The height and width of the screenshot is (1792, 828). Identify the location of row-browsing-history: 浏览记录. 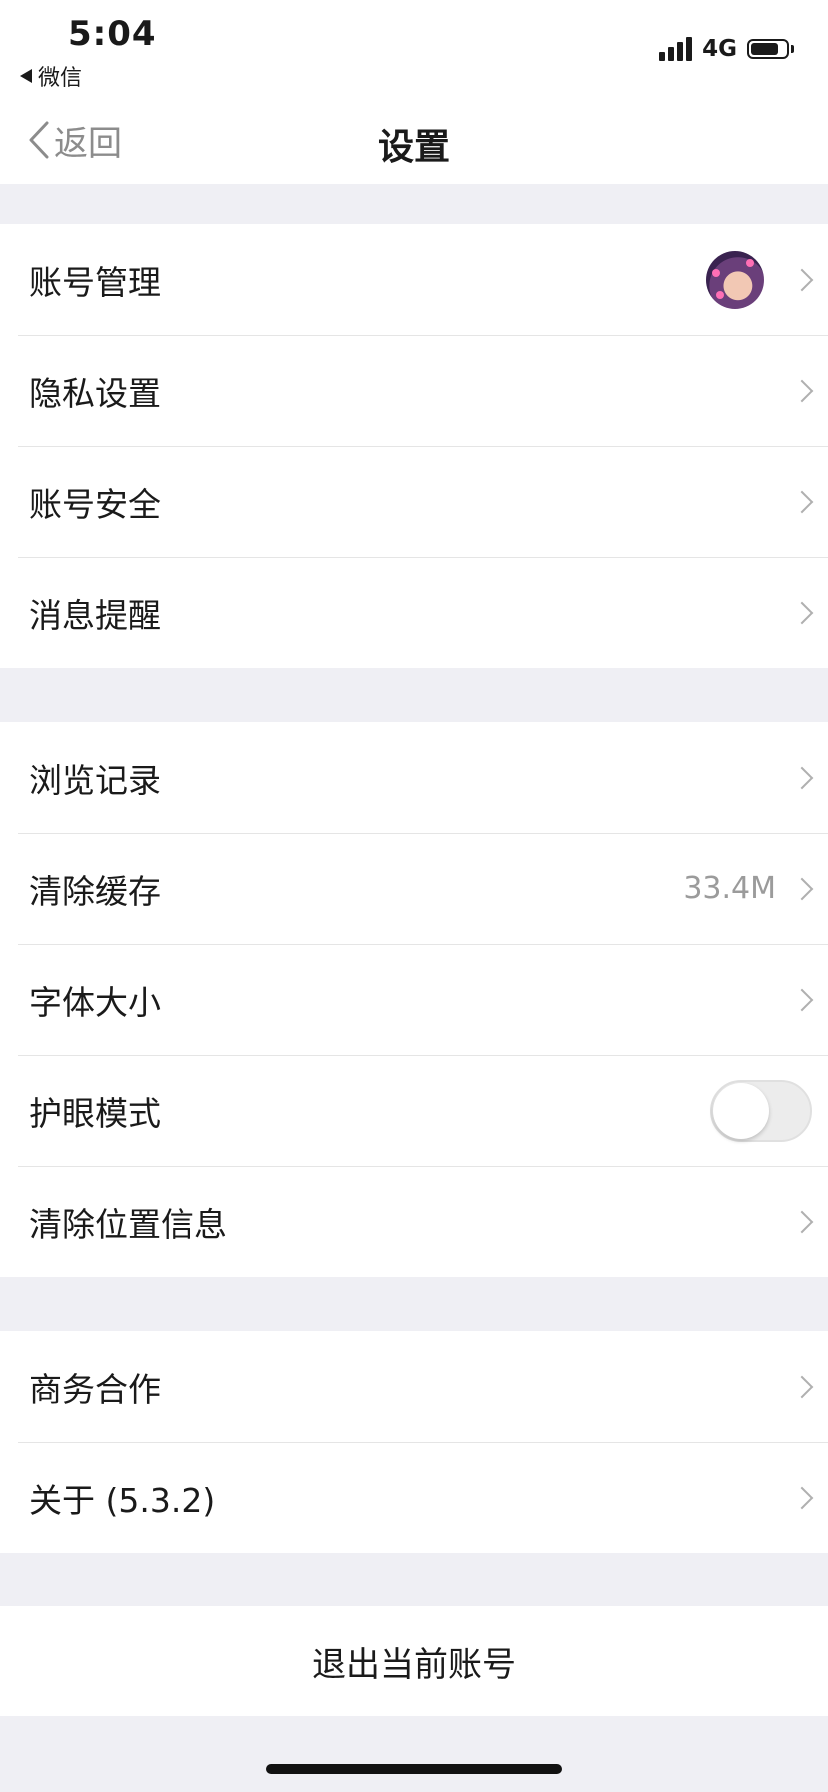
(414, 777).